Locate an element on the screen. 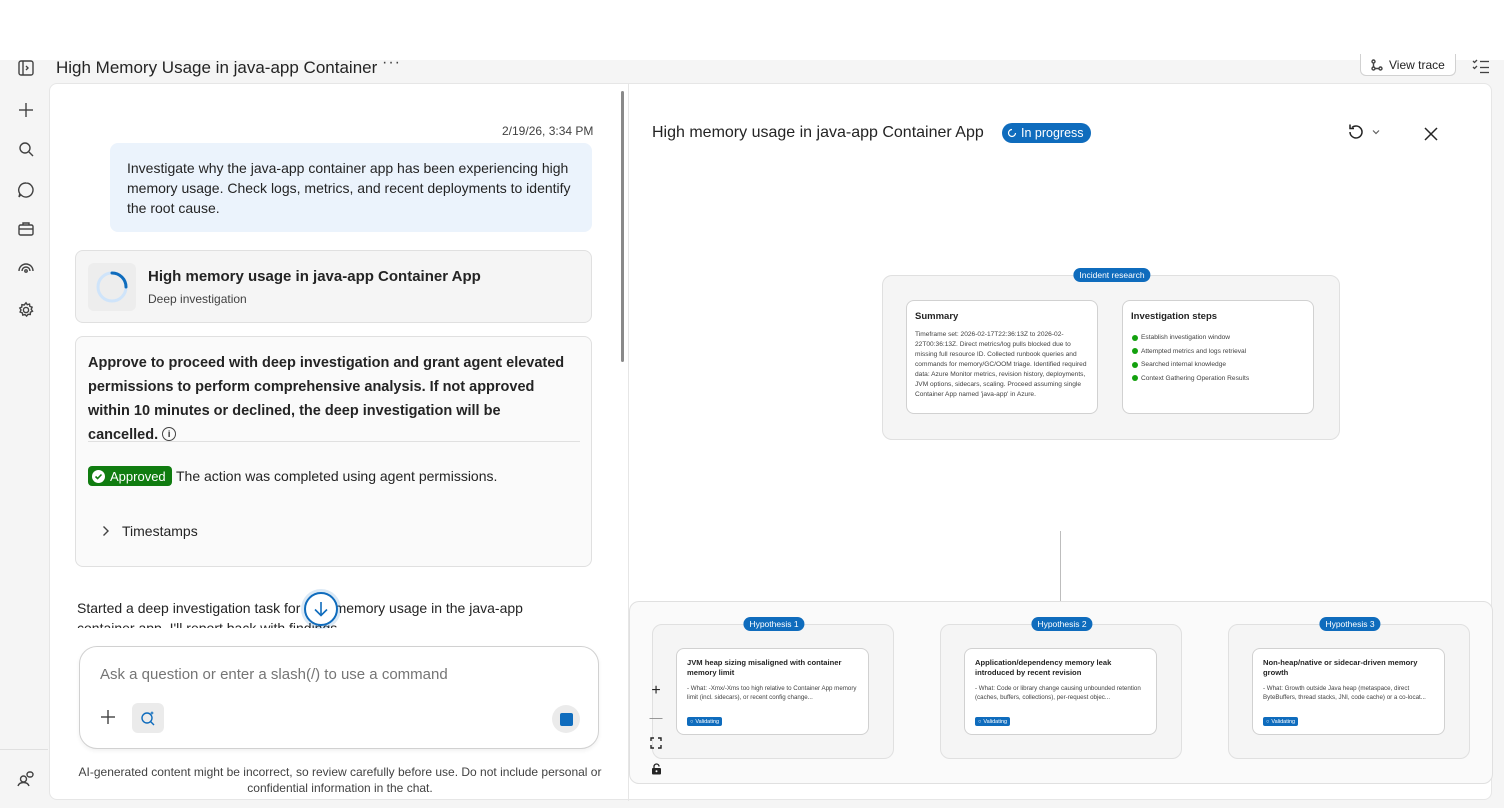  connector-line is located at coordinates (1060, 566).